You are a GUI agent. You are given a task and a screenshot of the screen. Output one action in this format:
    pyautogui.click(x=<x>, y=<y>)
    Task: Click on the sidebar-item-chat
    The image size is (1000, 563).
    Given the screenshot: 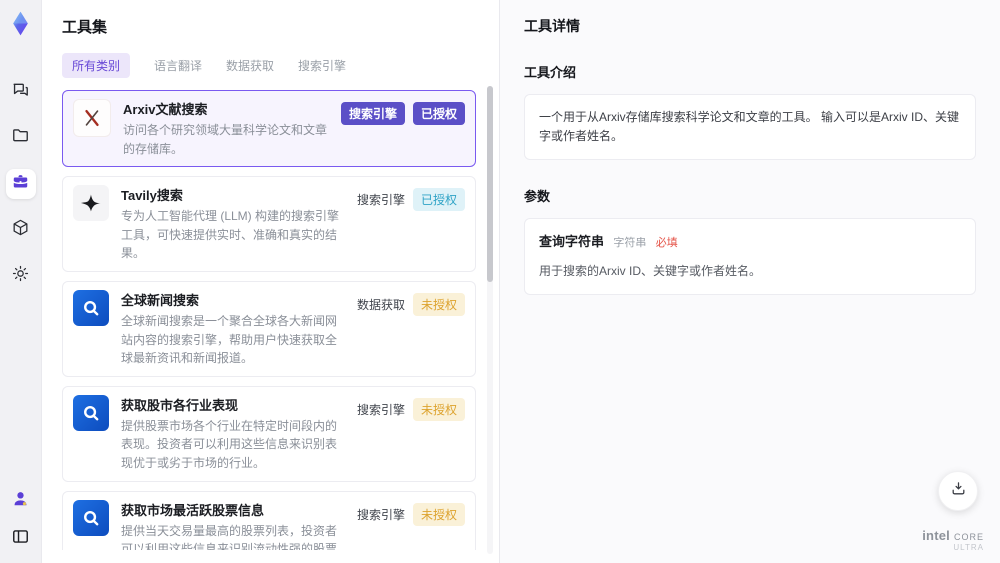 What is the action you would take?
    pyautogui.click(x=21, y=92)
    